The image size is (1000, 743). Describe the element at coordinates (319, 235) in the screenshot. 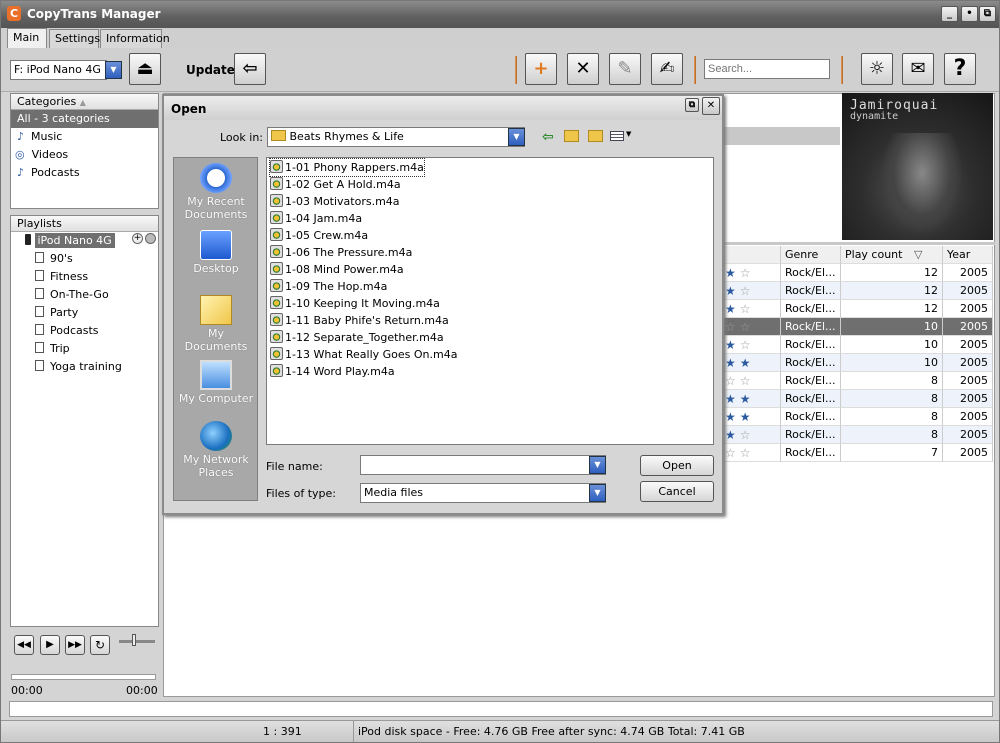

I see `file-item: 1-05 Crew.m4a` at that location.